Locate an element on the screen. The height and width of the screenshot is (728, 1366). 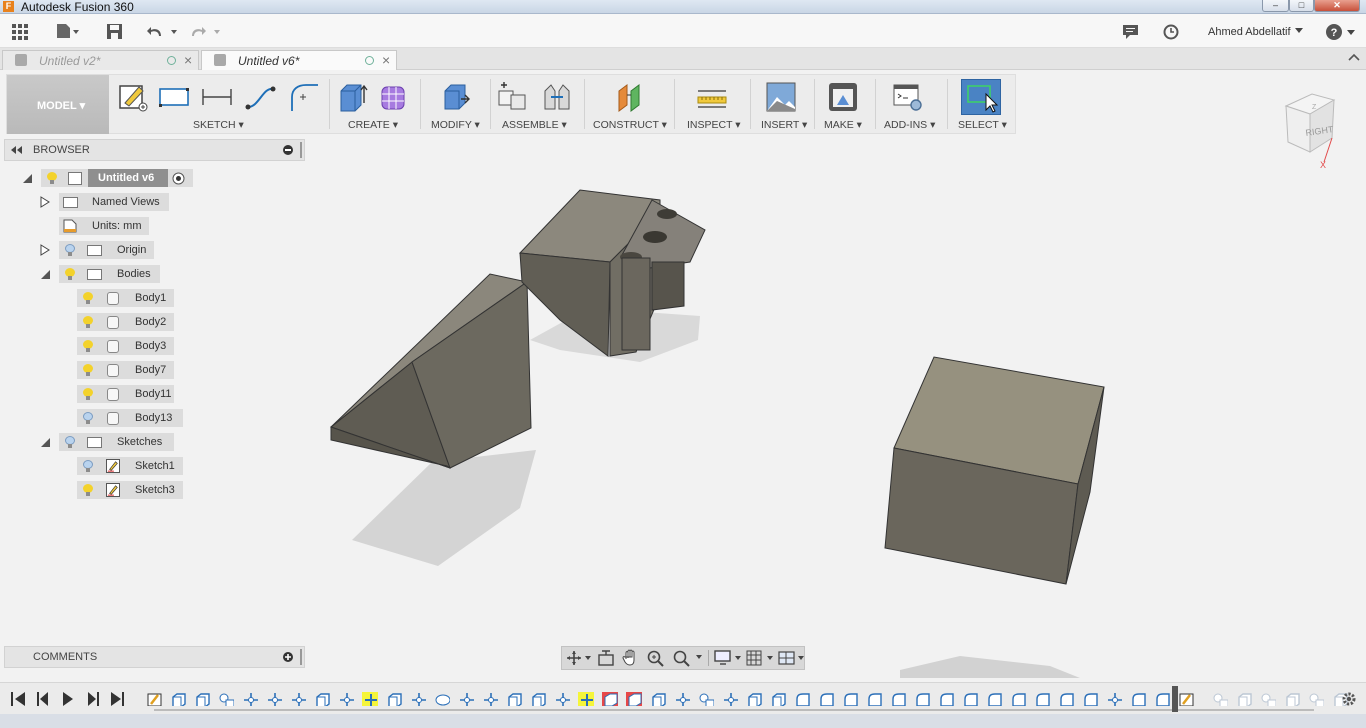
construct-menu: CONSTRUCT ▾ is located at coordinates (630, 125).